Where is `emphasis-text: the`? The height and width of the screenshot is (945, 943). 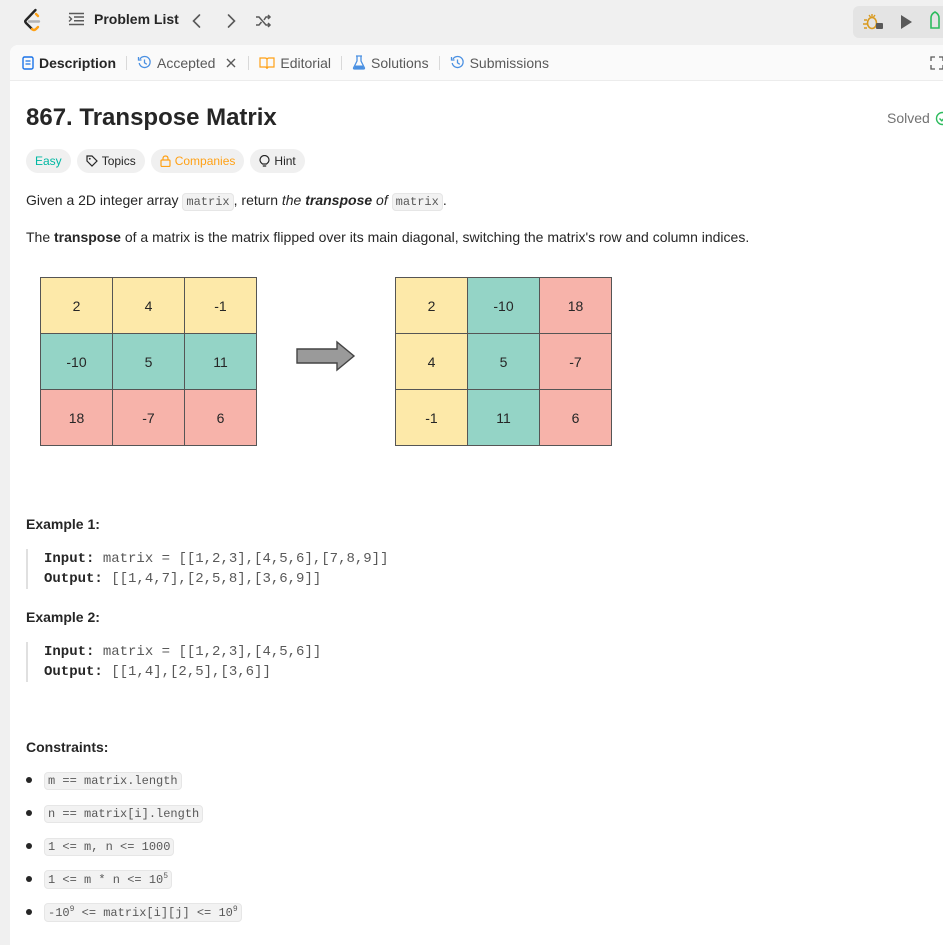
emphasis-text: the is located at coordinates (293, 200).